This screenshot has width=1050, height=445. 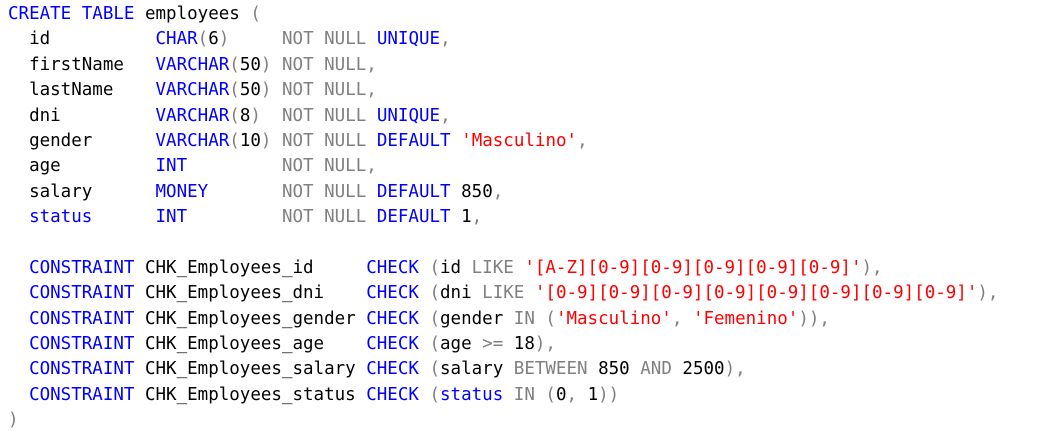 I want to click on code-line: firstName VARCHAR(50) NOT NULL,, so click(x=529, y=65).